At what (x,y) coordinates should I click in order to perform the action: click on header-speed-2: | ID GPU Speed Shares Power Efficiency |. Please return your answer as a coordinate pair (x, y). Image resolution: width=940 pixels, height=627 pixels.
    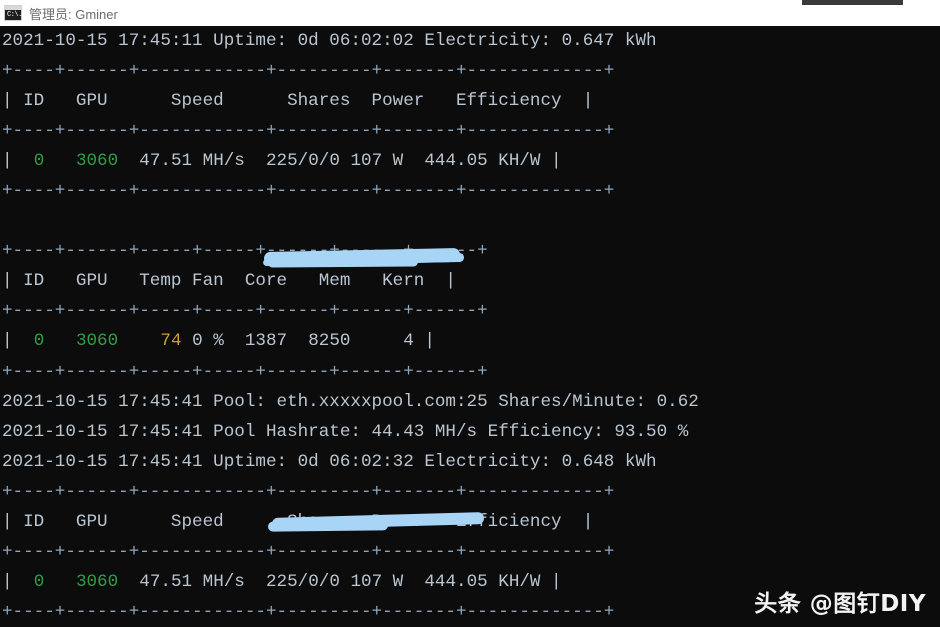
    Looking at the image, I should click on (471, 522).